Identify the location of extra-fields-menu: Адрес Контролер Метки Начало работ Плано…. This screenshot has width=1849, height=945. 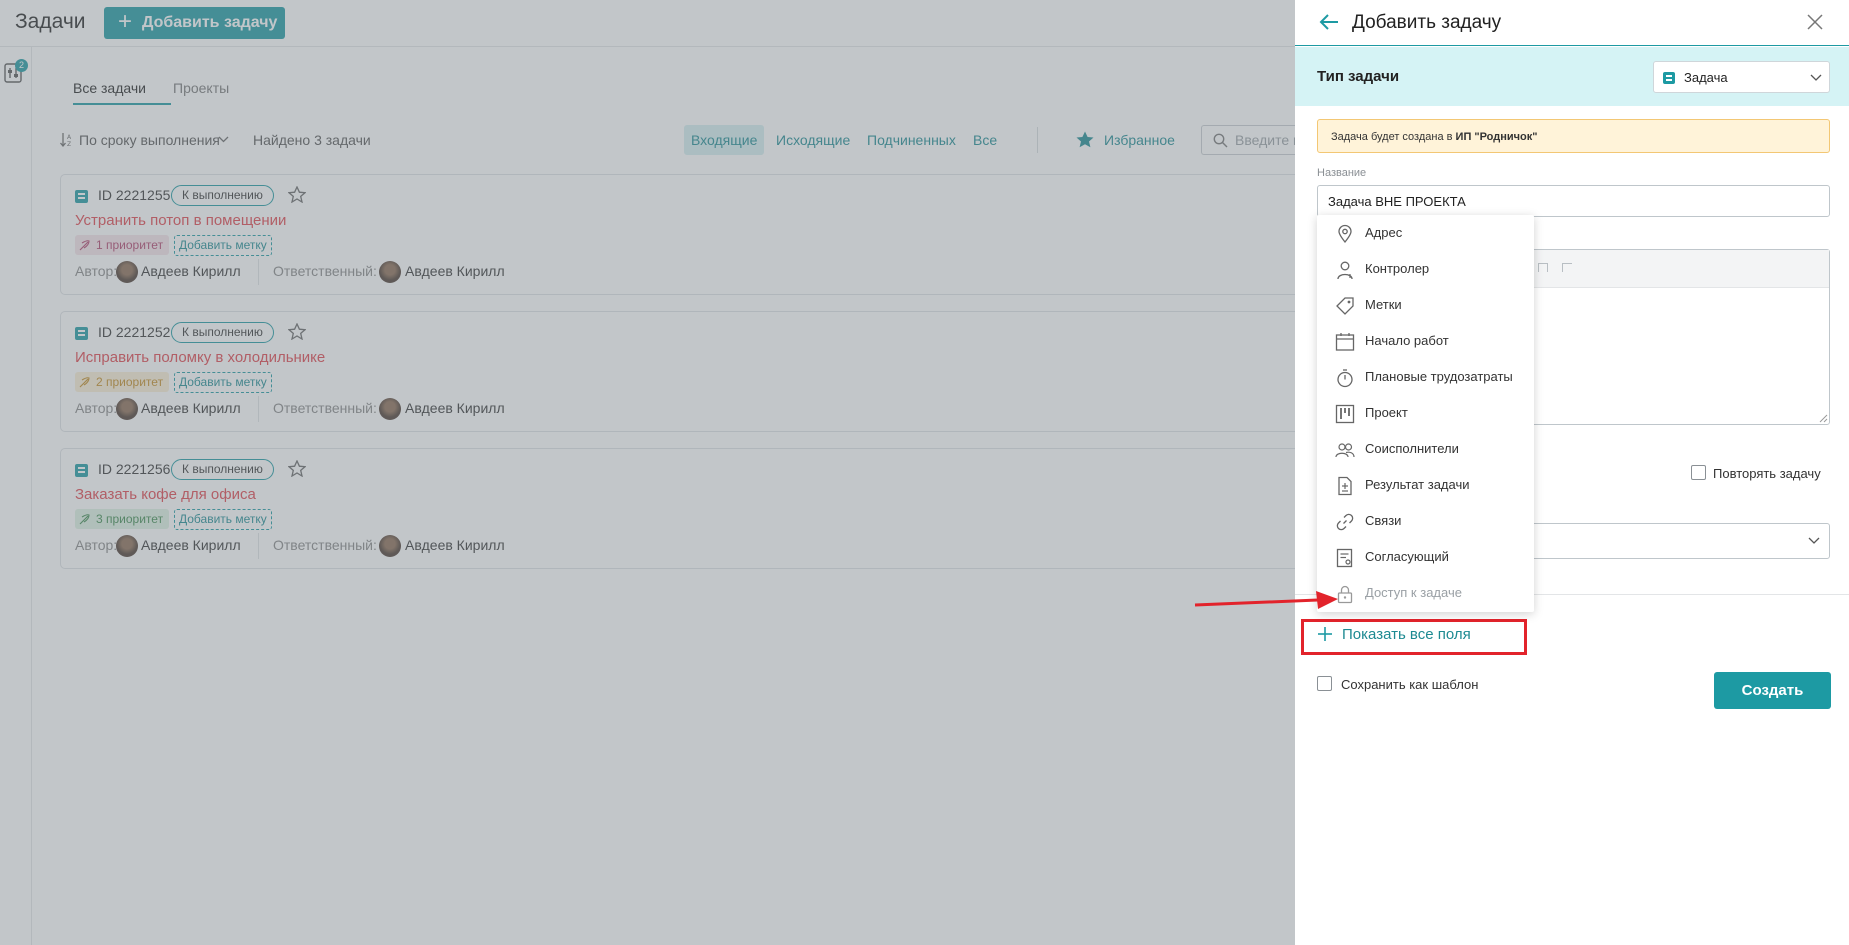
(1425, 413).